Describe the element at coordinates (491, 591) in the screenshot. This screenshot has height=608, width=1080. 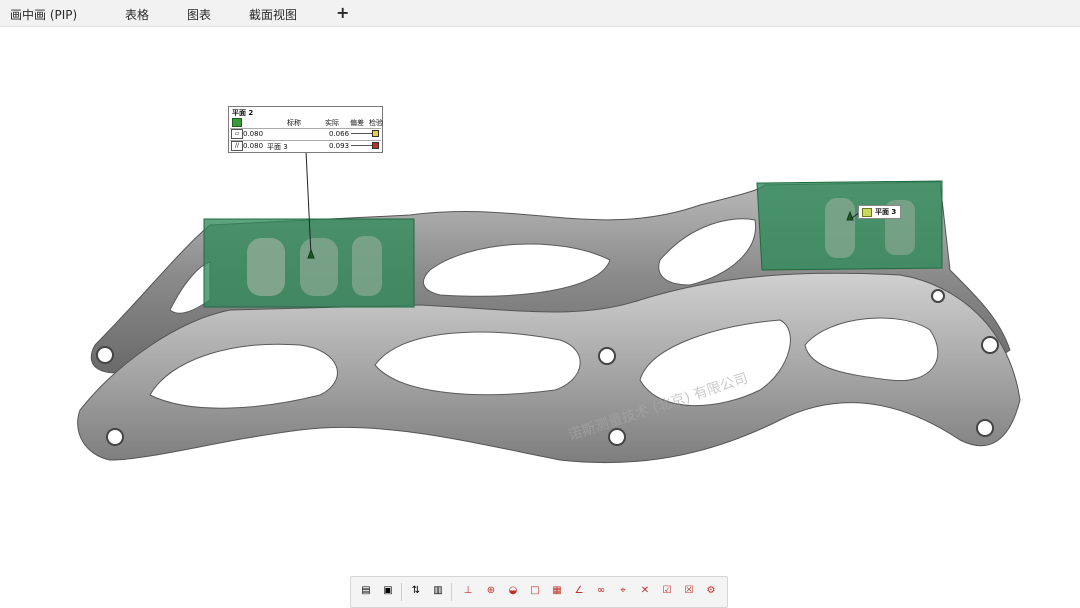
I see `position-icon: ⊕` at that location.